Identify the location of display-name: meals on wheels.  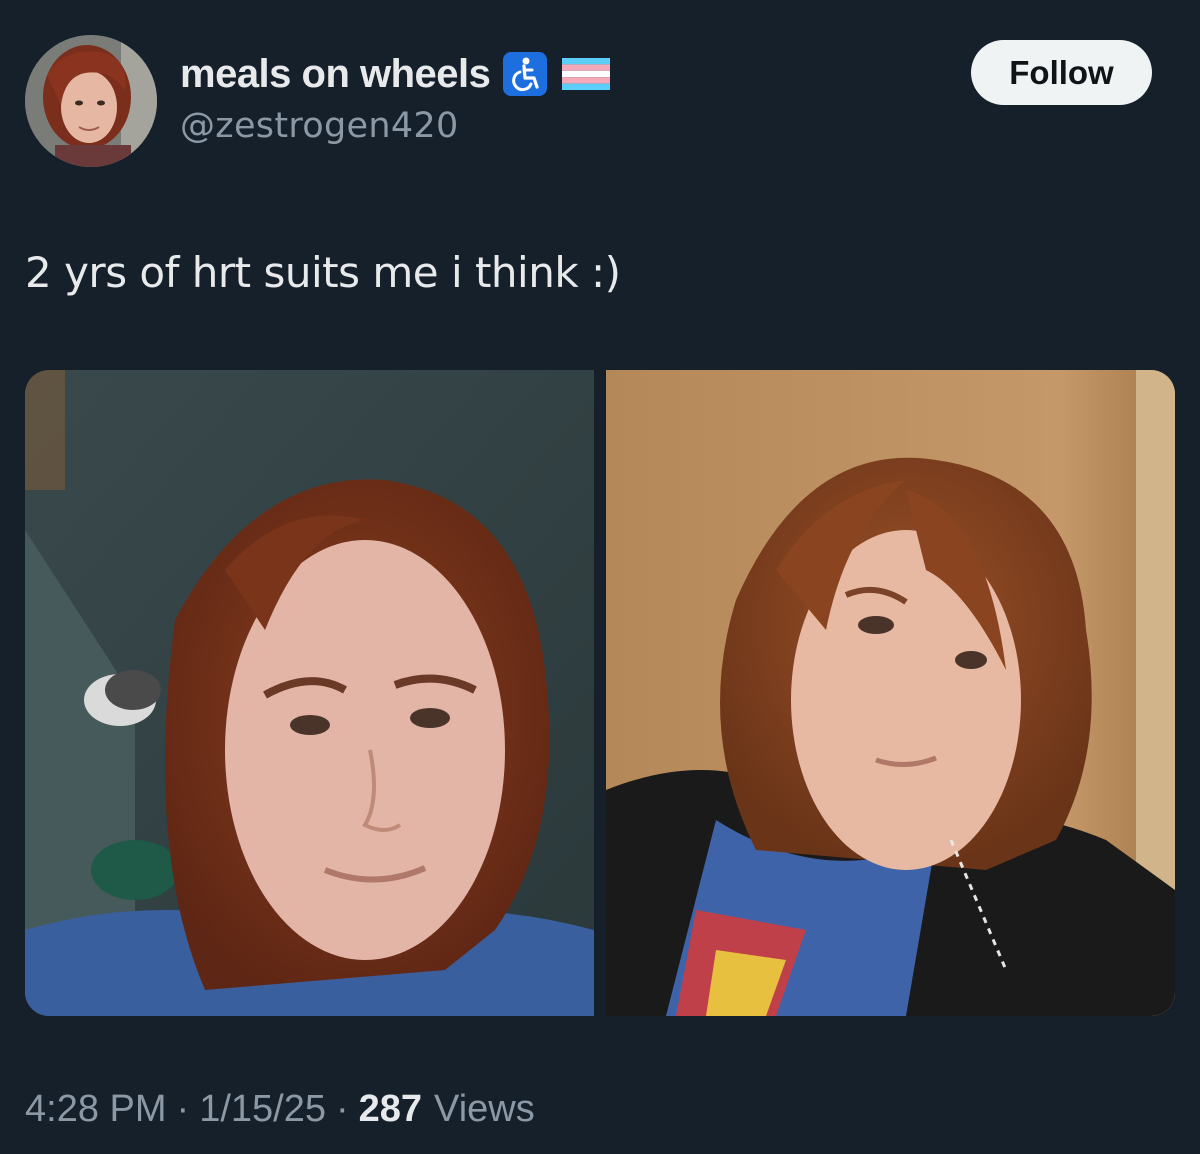
(335, 74).